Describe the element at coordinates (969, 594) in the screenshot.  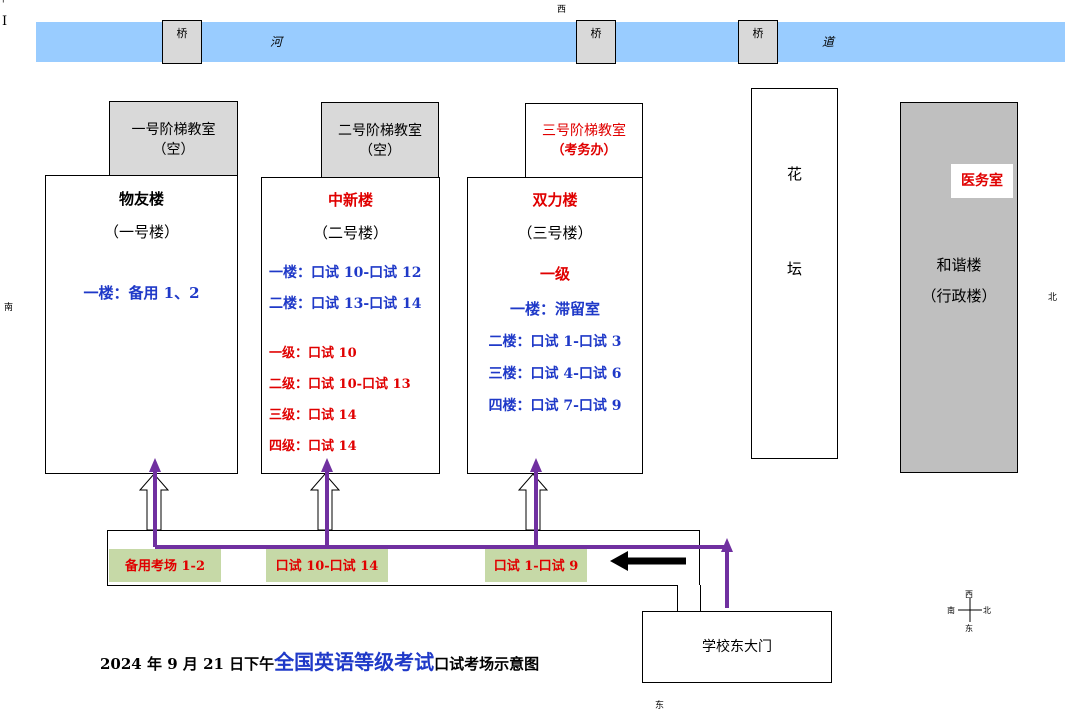
I see `mini-compass-top: 西` at that location.